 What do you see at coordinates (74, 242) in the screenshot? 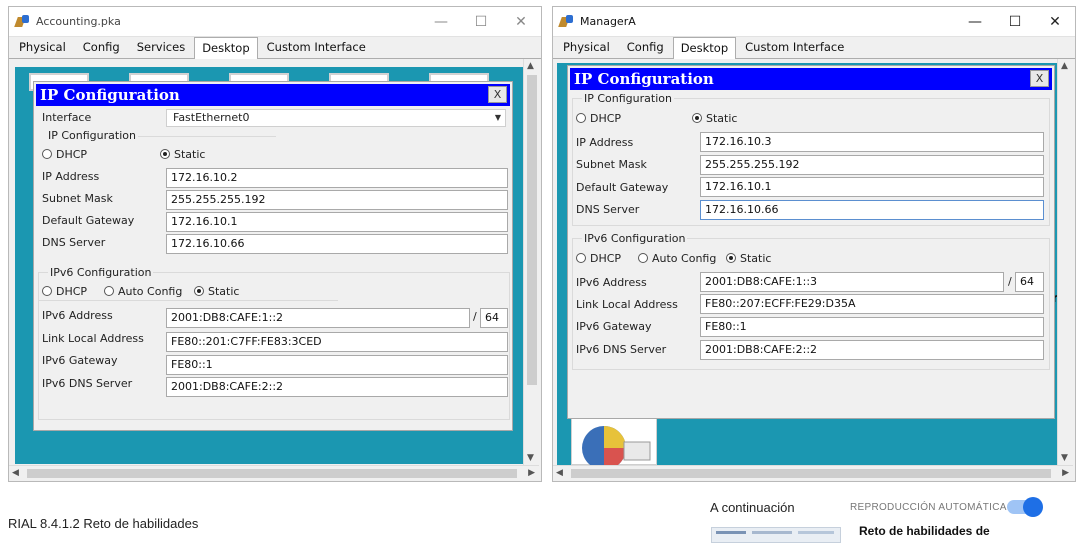
I see `dns-server-label: DNS Server` at bounding box center [74, 242].